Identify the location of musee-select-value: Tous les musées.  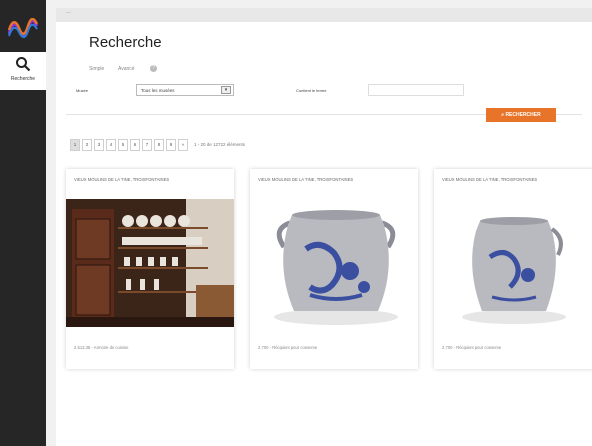
(158, 90).